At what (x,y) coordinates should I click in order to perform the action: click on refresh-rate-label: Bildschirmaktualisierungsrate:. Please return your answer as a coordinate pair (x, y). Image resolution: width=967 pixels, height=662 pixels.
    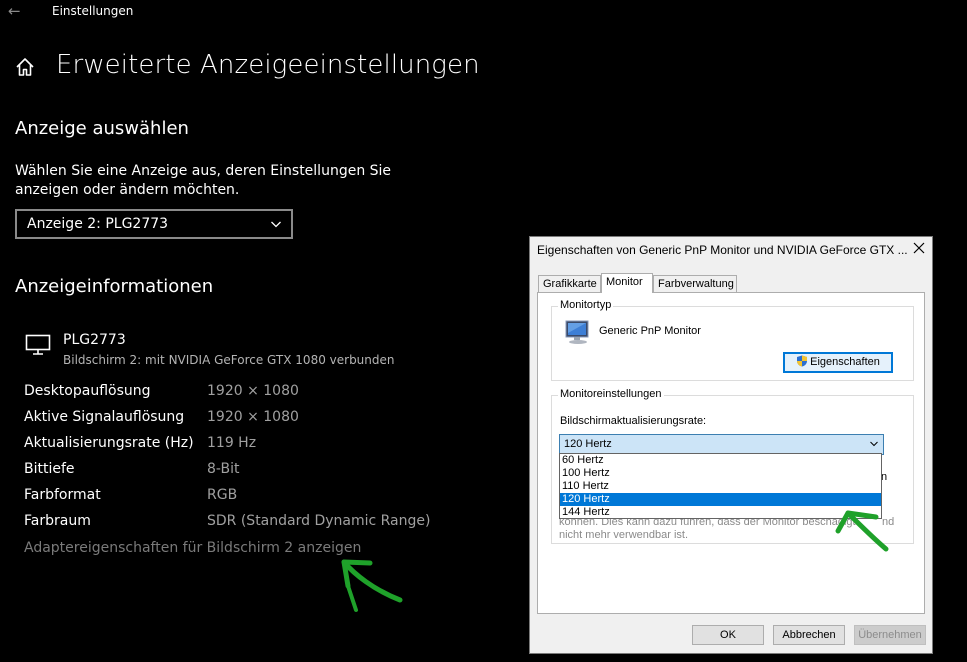
    Looking at the image, I should click on (633, 421).